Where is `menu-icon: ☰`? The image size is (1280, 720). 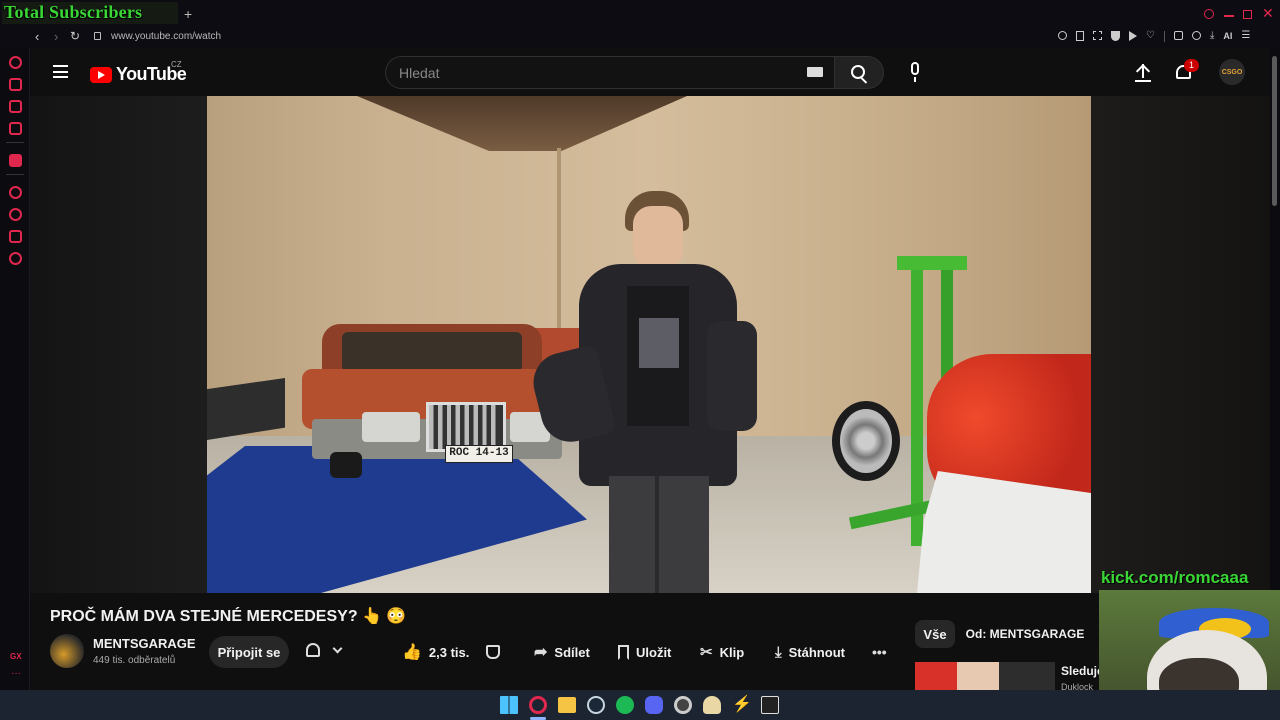 menu-icon: ☰ is located at coordinates (1245, 36).